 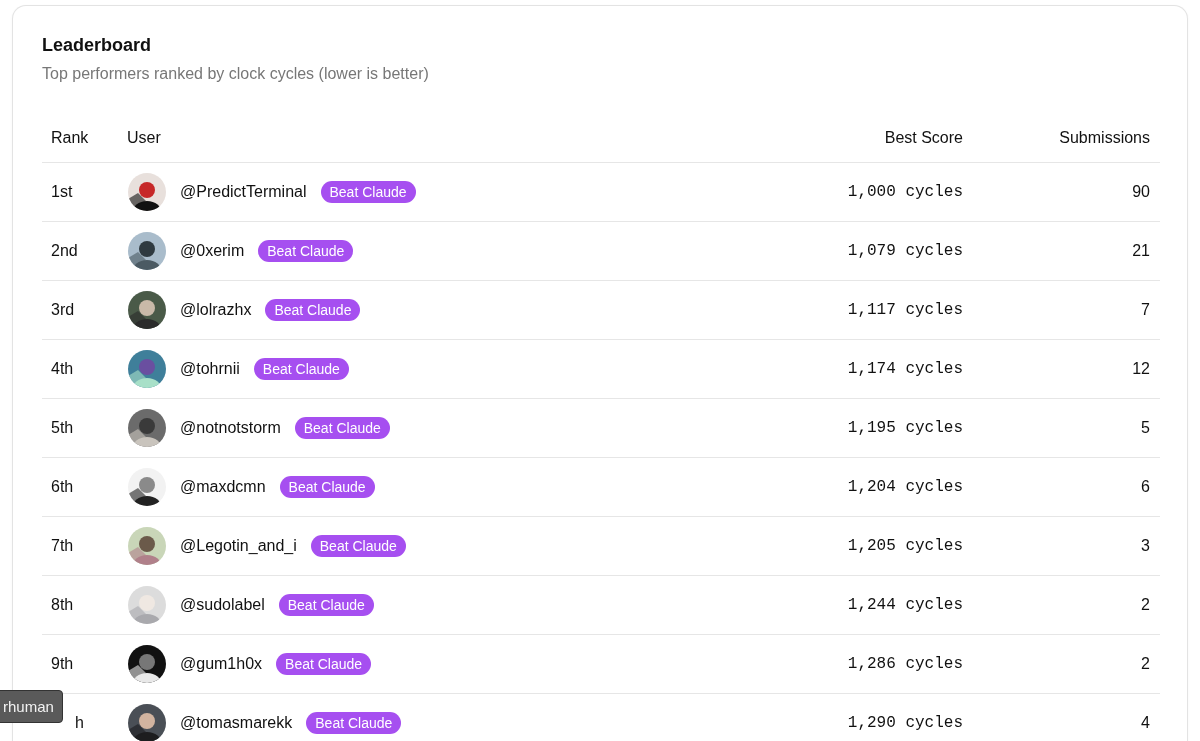 What do you see at coordinates (905, 251) in the screenshot?
I see `score-cell-text: 1,079 cycles` at bounding box center [905, 251].